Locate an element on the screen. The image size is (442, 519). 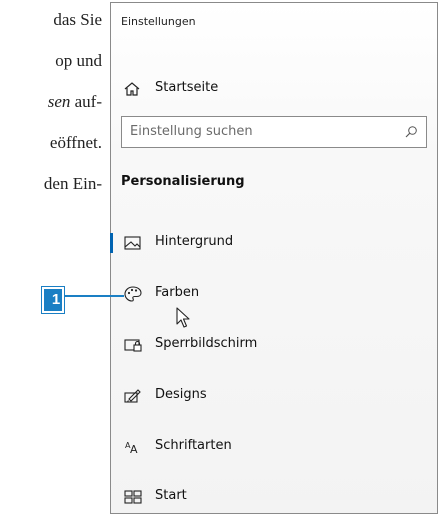
nav-item-schriftarten: A A Schriftarten is located at coordinates (274, 447).